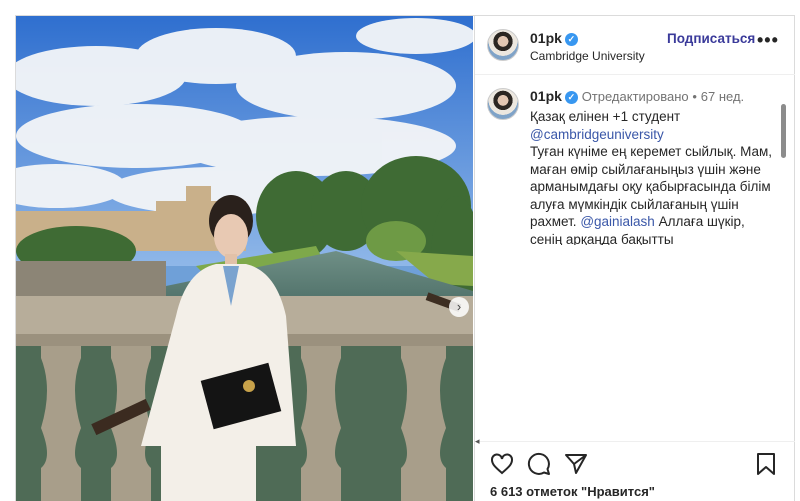 The image size is (800, 501). Describe the element at coordinates (635, 96) in the screenshot. I see `edited-label: Отредактировано` at that location.